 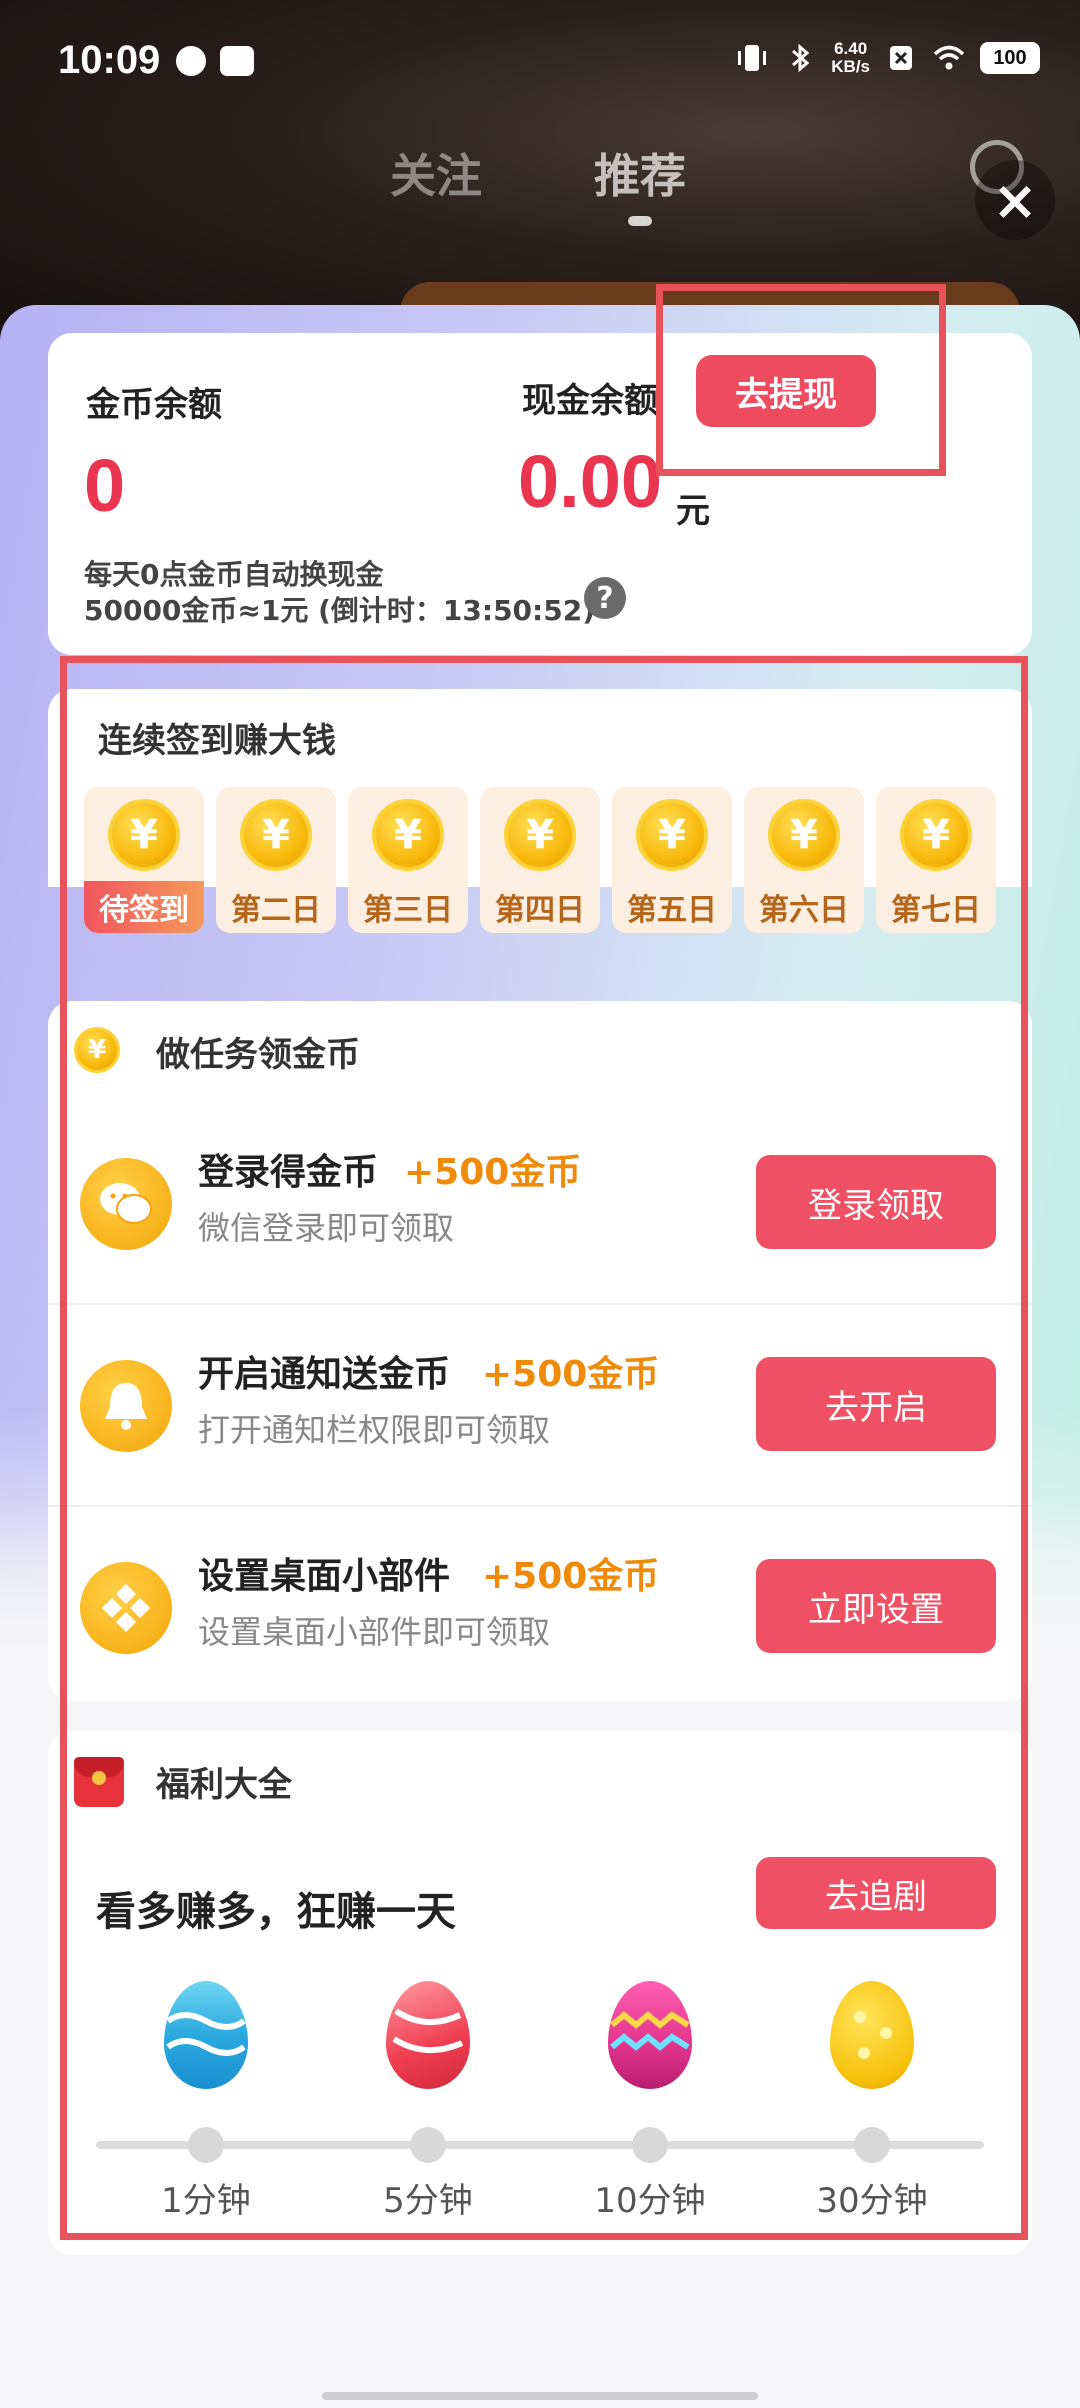 What do you see at coordinates (105, 485) in the screenshot?
I see `coin-balance-value: 0` at bounding box center [105, 485].